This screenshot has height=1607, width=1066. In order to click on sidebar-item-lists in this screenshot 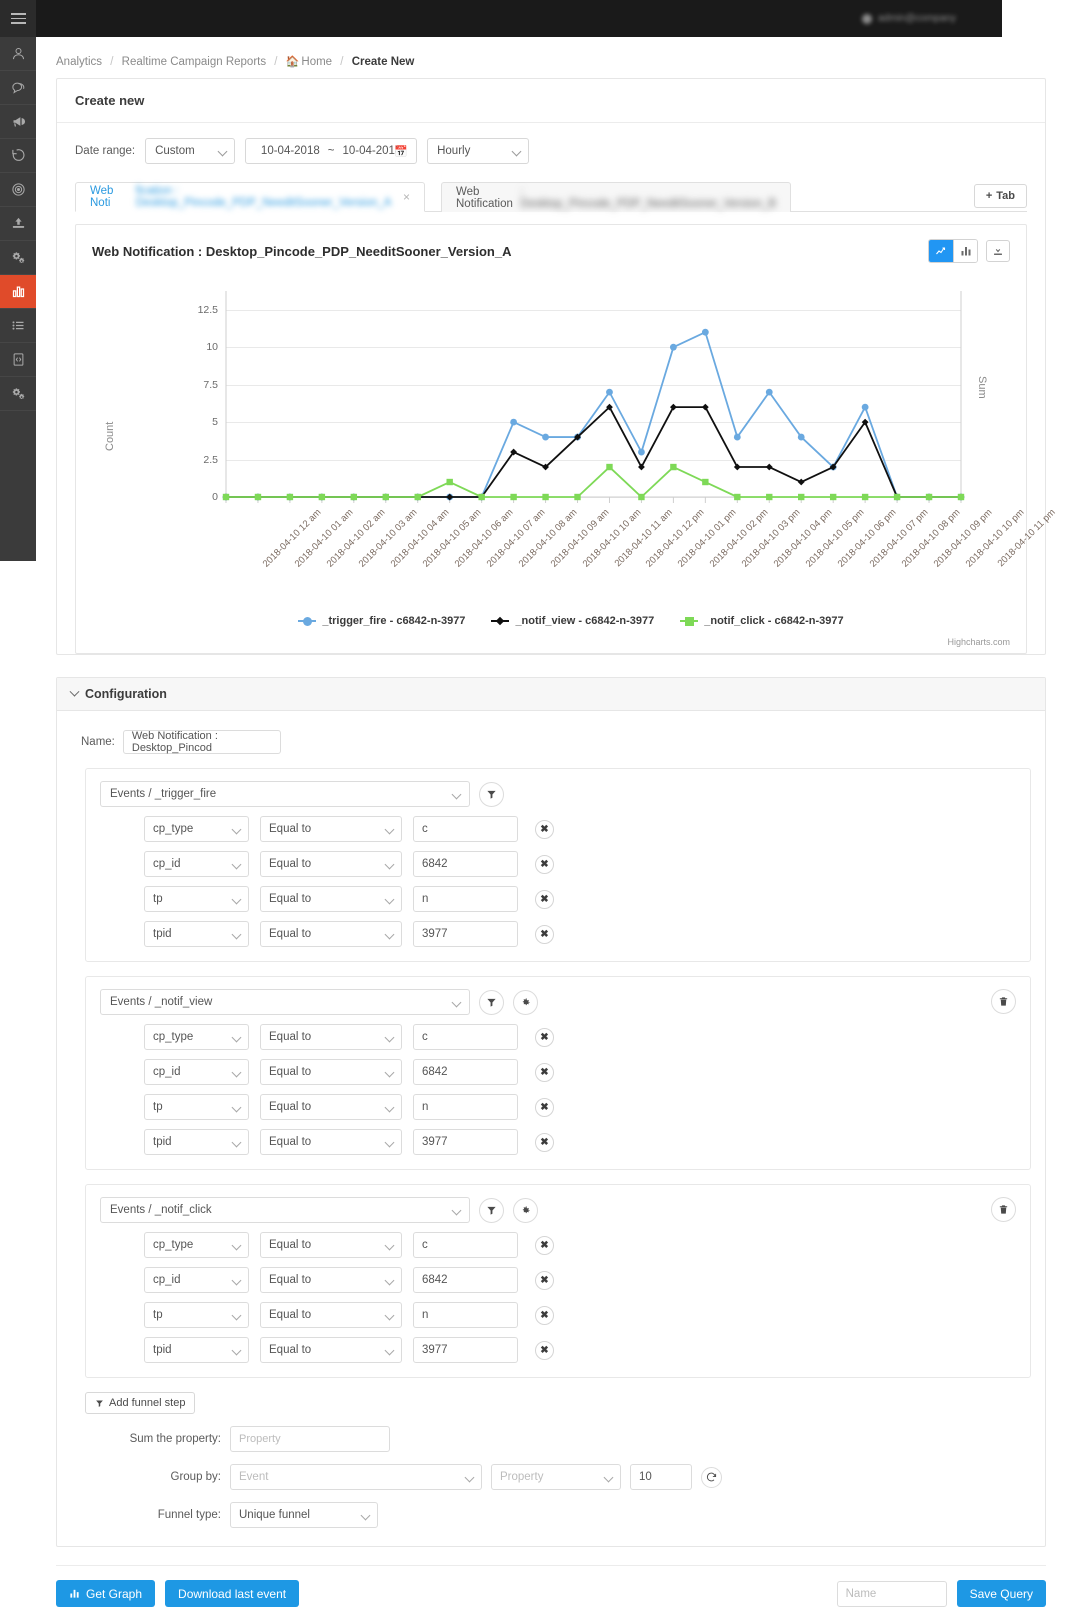, I will do `click(18, 326)`.